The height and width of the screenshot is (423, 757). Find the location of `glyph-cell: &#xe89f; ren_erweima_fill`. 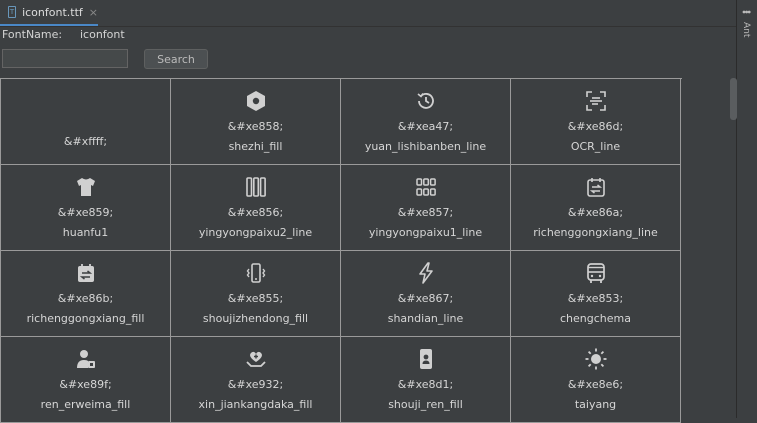

glyph-cell: &#xe89f; ren_erweima_fill is located at coordinates (86, 380).